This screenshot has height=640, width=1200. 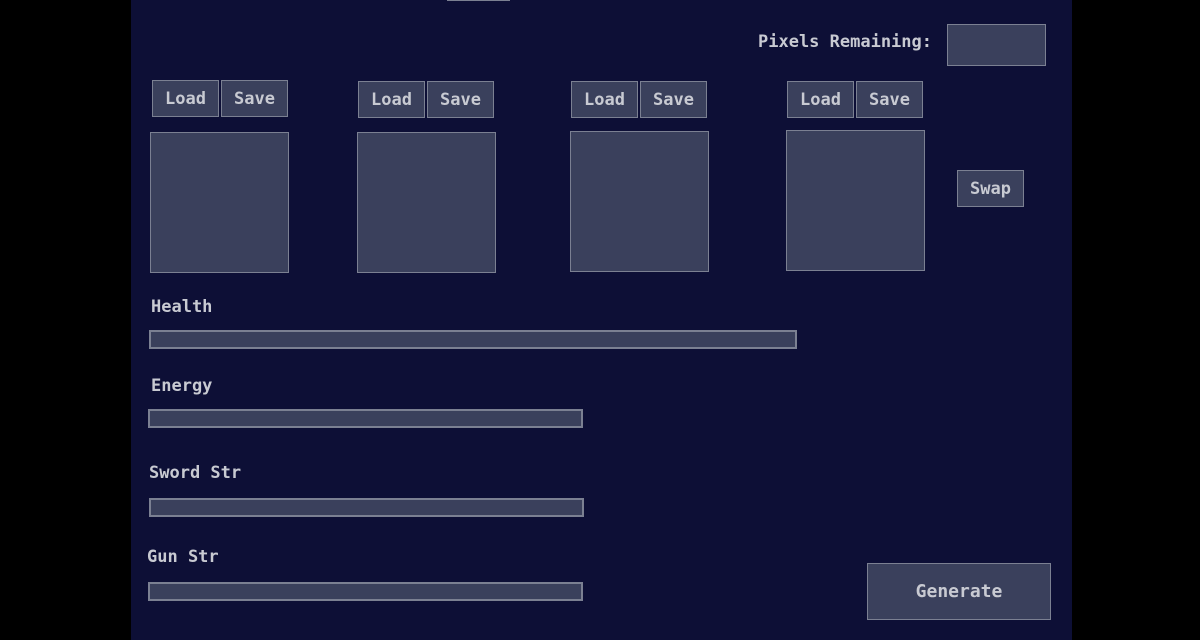 What do you see at coordinates (990, 188) in the screenshot?
I see `swap-button: Swap` at bounding box center [990, 188].